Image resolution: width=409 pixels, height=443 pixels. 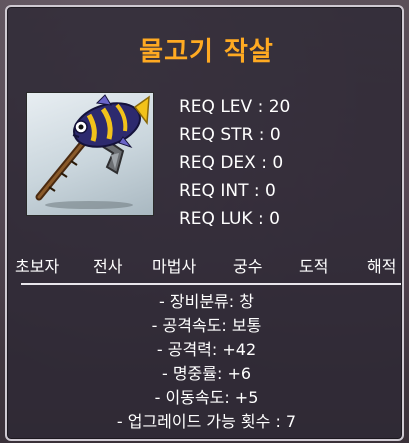 I want to click on divider, so click(x=211, y=284).